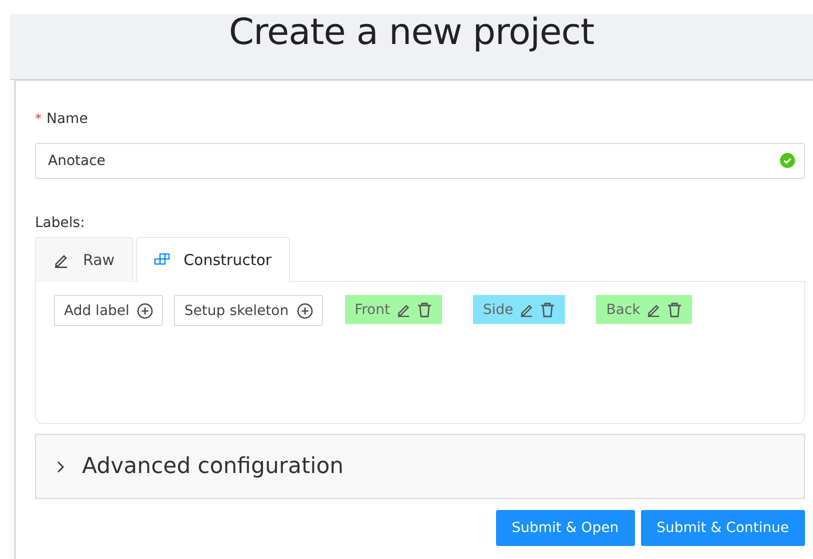 The image size is (813, 559). Describe the element at coordinates (162, 259) in the screenshot. I see `blocks-icon` at that location.